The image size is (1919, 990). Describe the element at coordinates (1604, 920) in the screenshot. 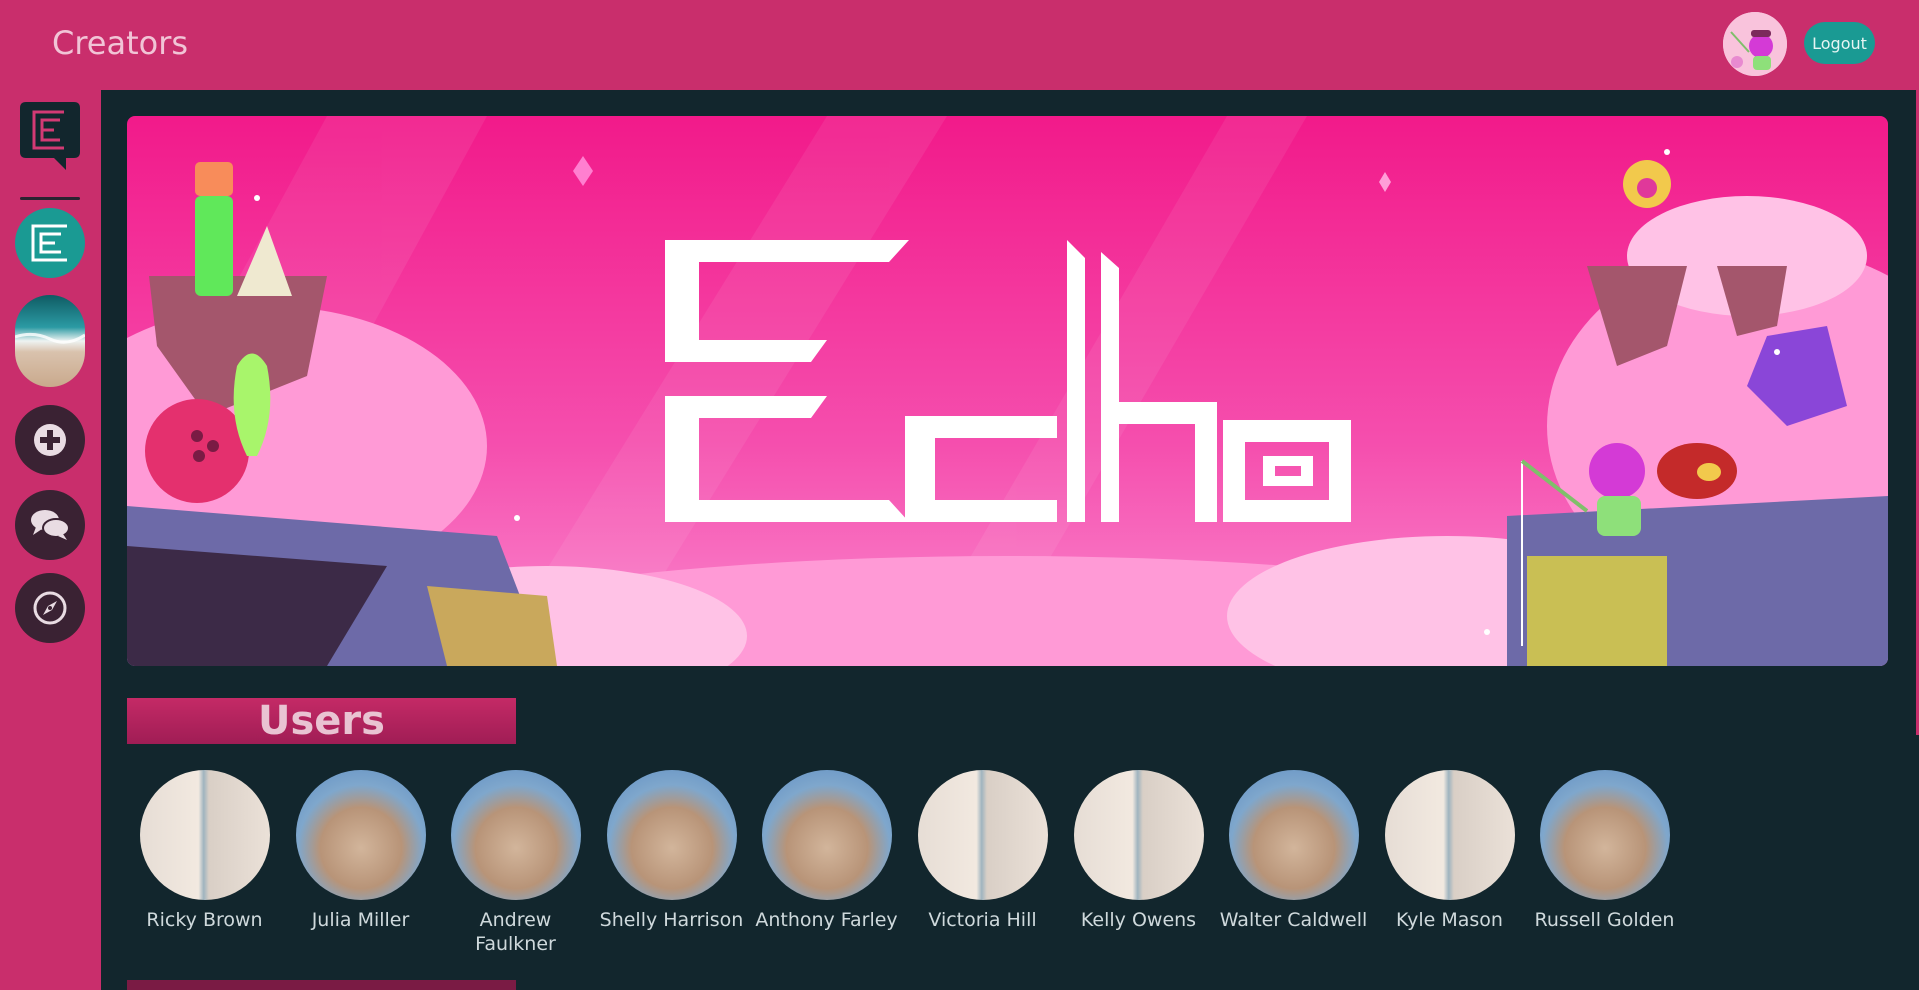

I see `user-name: Russell Golden` at that location.